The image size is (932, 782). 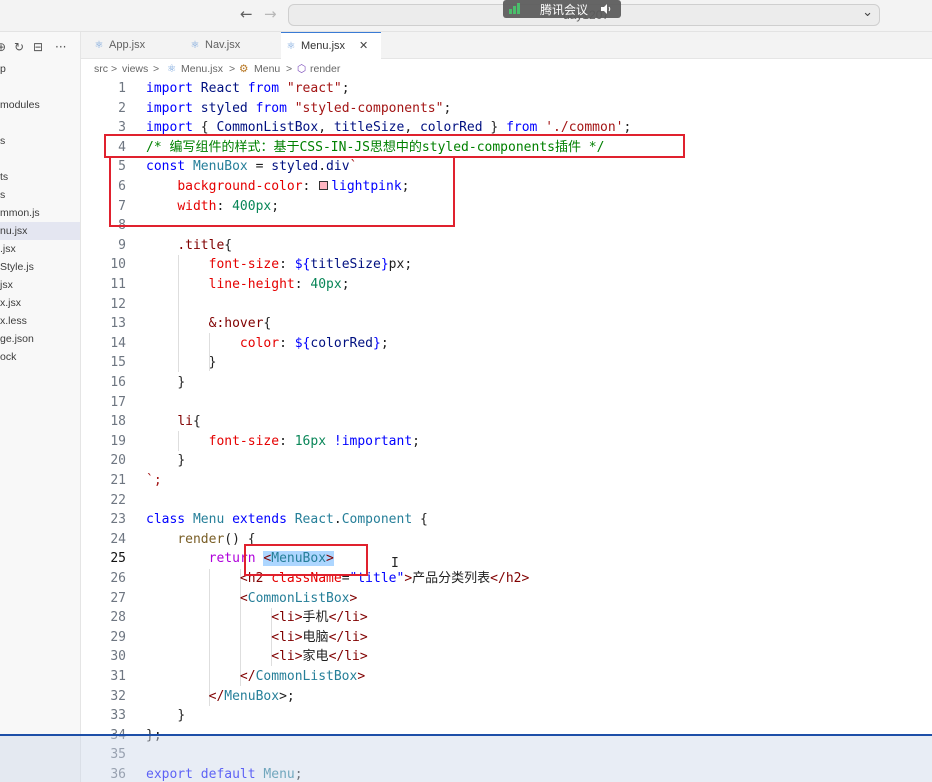 What do you see at coordinates (867, 12) in the screenshot?
I see `chevron-down-icon: ⌄` at bounding box center [867, 12].